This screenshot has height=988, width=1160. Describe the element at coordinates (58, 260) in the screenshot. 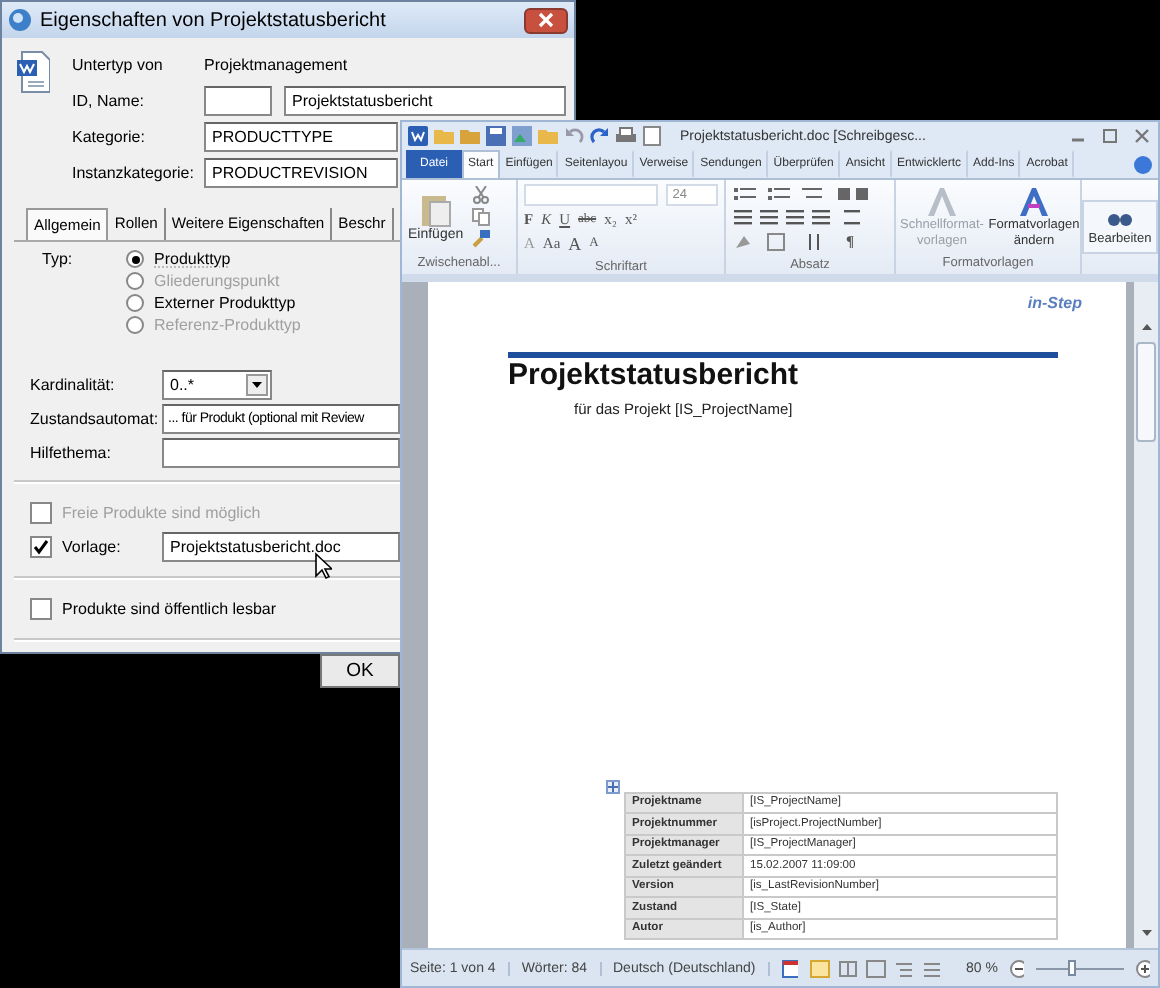

I see `field-label: Typ:` at that location.